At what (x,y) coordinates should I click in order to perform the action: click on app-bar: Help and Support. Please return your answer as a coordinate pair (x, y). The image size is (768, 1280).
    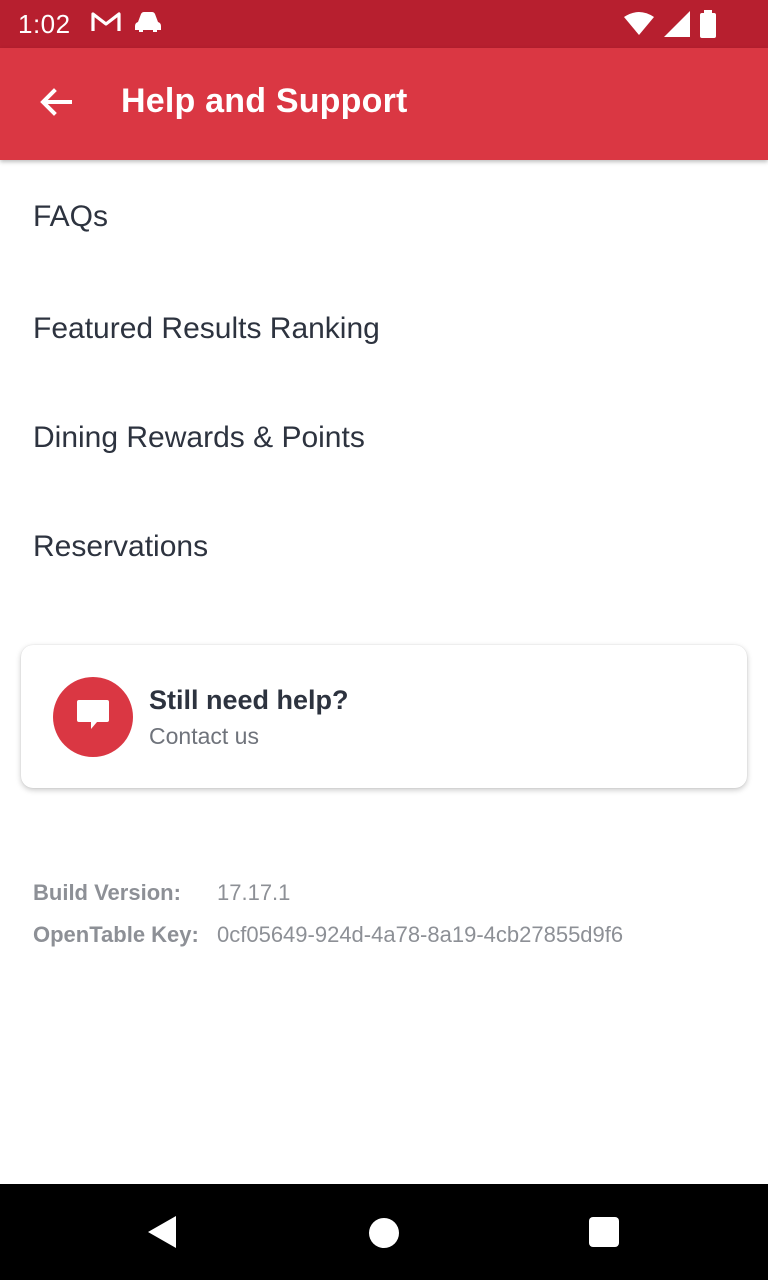
    Looking at the image, I should click on (384, 104).